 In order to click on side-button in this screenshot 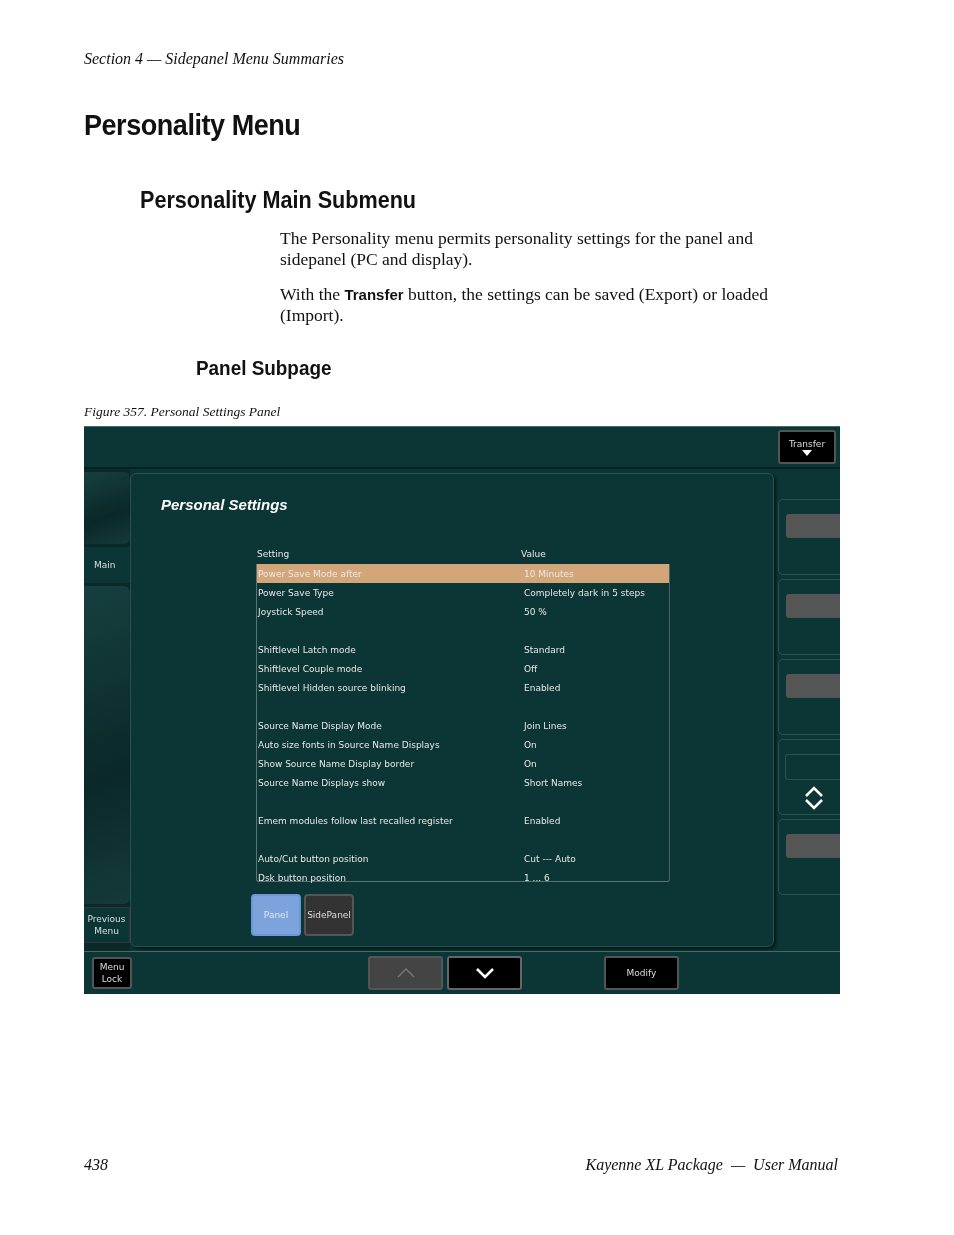, I will do `click(809, 777)`.